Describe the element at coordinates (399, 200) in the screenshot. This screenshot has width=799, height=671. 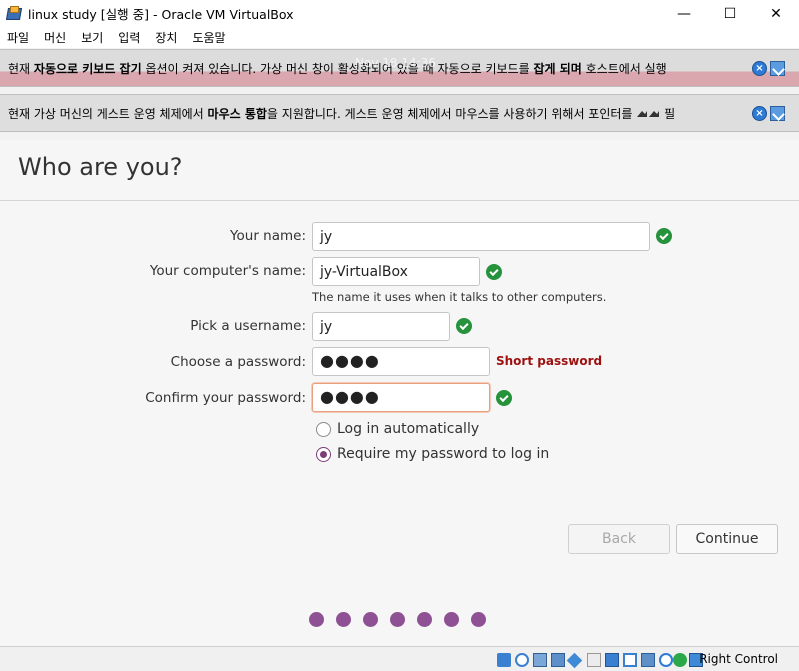
I see `divider` at that location.